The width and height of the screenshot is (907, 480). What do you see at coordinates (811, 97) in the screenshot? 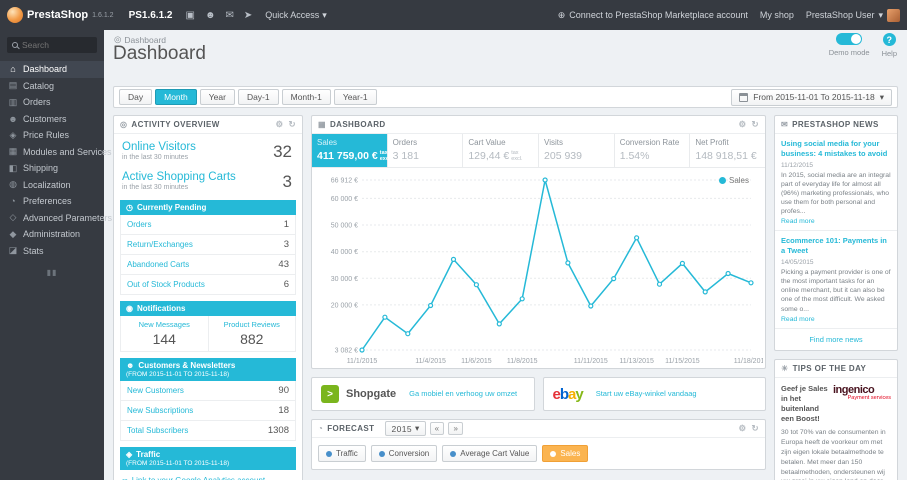
I see `date-range-picker: From 2015-11-01 To 2015-11-18 ▾` at bounding box center [811, 97].